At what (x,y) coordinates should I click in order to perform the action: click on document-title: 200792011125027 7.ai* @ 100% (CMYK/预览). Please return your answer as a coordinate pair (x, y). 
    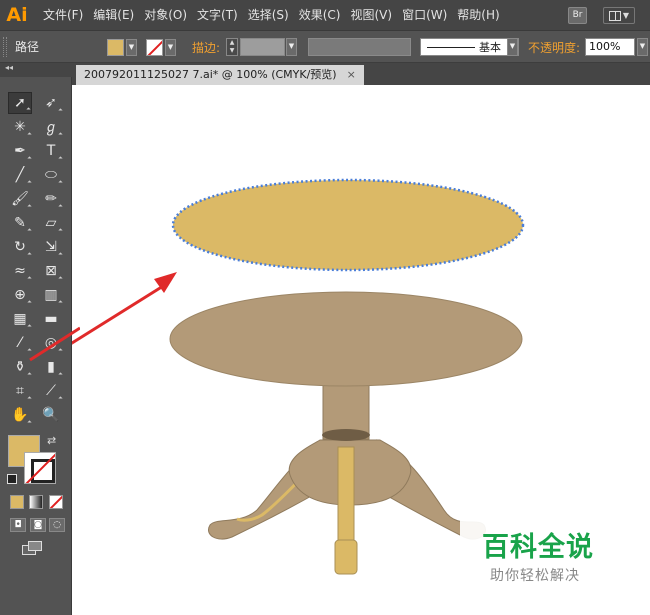
    Looking at the image, I should click on (210, 74).